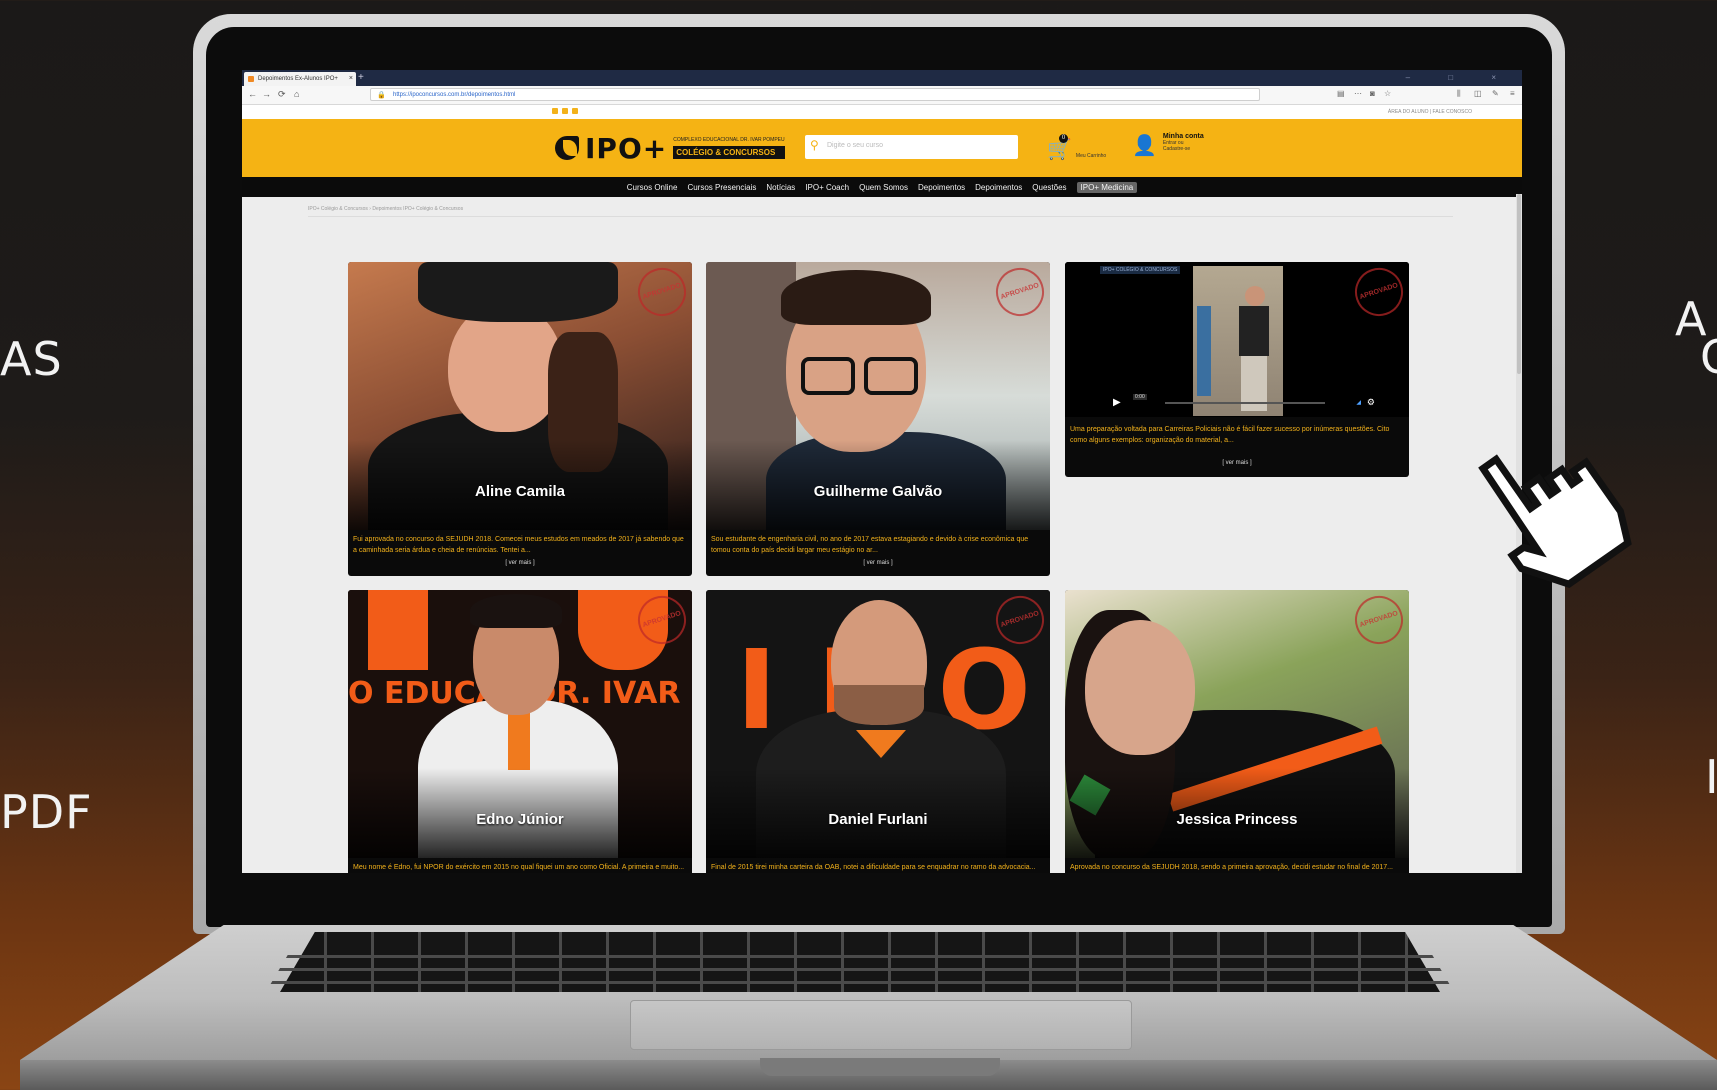 Image resolution: width=1717 pixels, height=1090 pixels. Describe the element at coordinates (266, 94) in the screenshot. I see `forward-icon: →` at that location.